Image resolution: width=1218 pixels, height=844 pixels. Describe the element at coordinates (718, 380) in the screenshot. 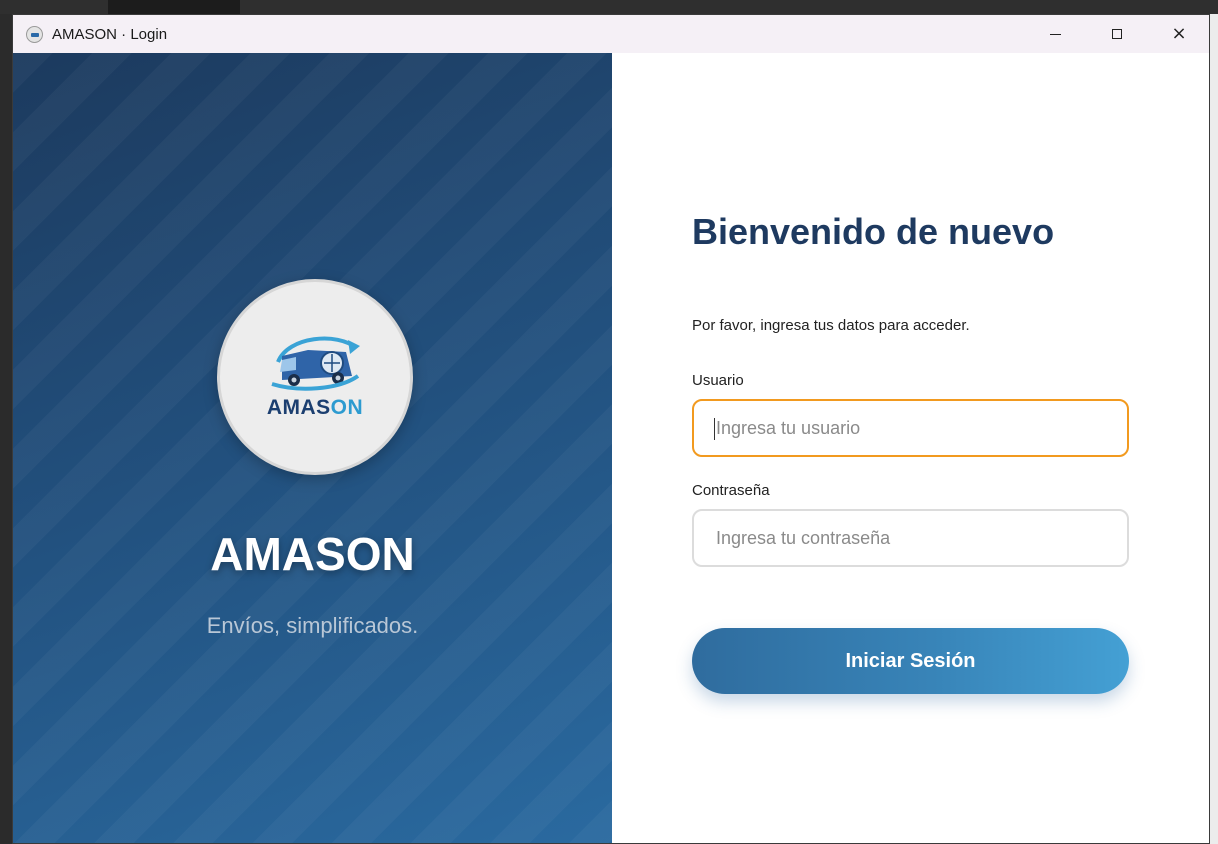

I see `username-label: Usuario` at that location.